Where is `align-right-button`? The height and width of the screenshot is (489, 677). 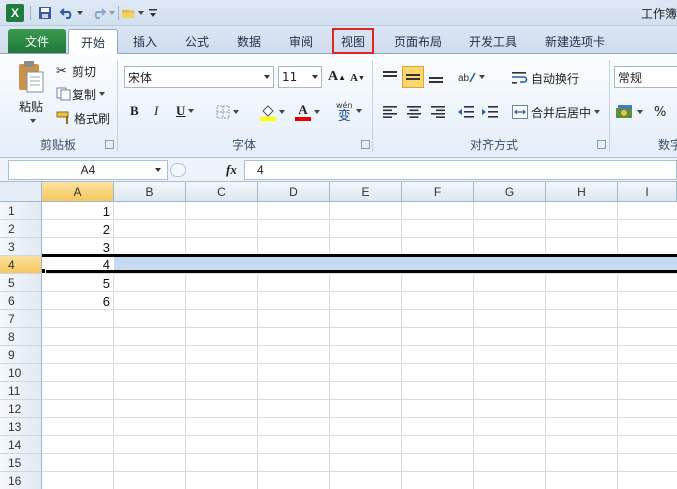
align-right-button is located at coordinates (438, 112).